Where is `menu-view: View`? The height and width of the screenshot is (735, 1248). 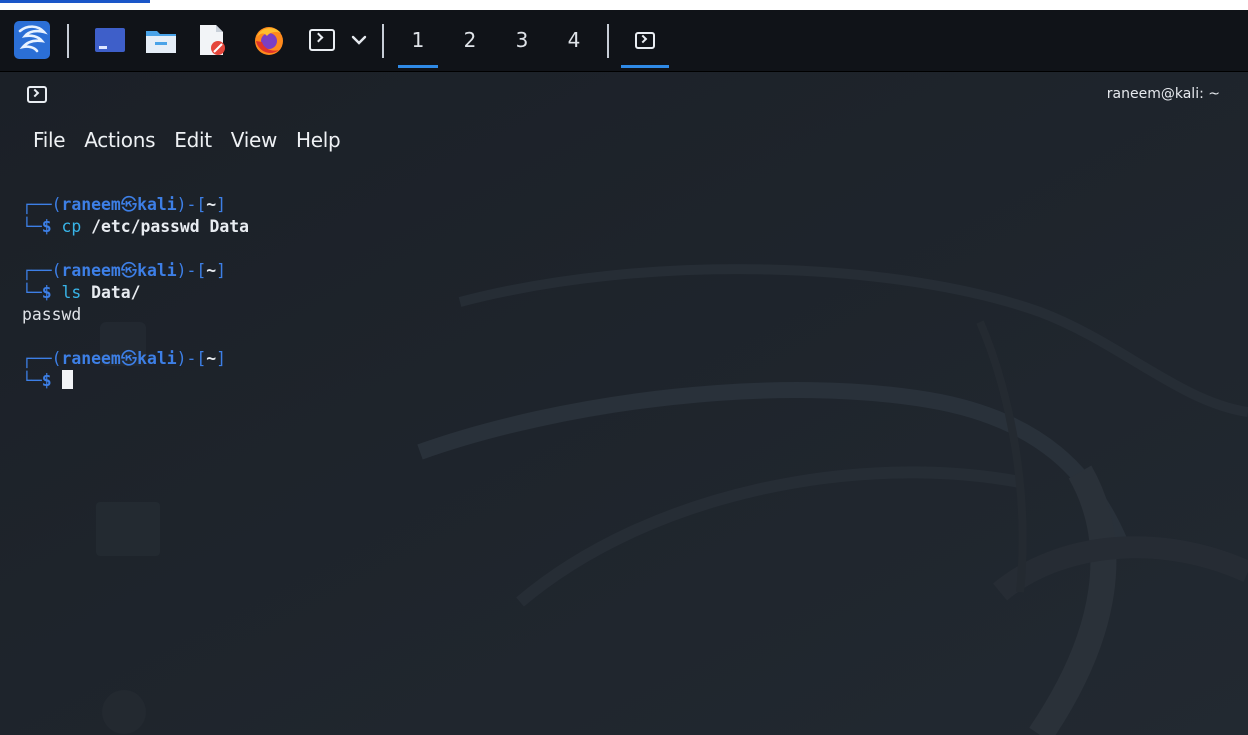 menu-view: View is located at coordinates (254, 140).